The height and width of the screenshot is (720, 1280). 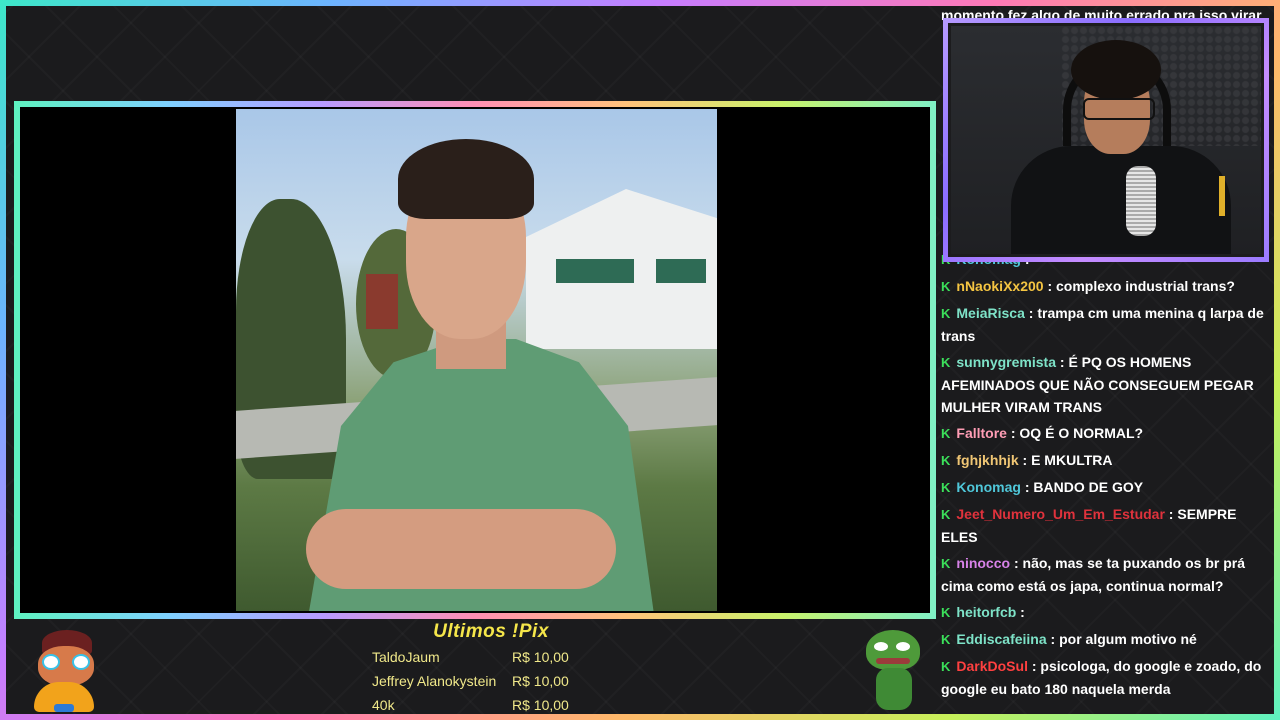 I want to click on pix-donor-name: Jeffrey Alanokystein, so click(x=434, y=681).